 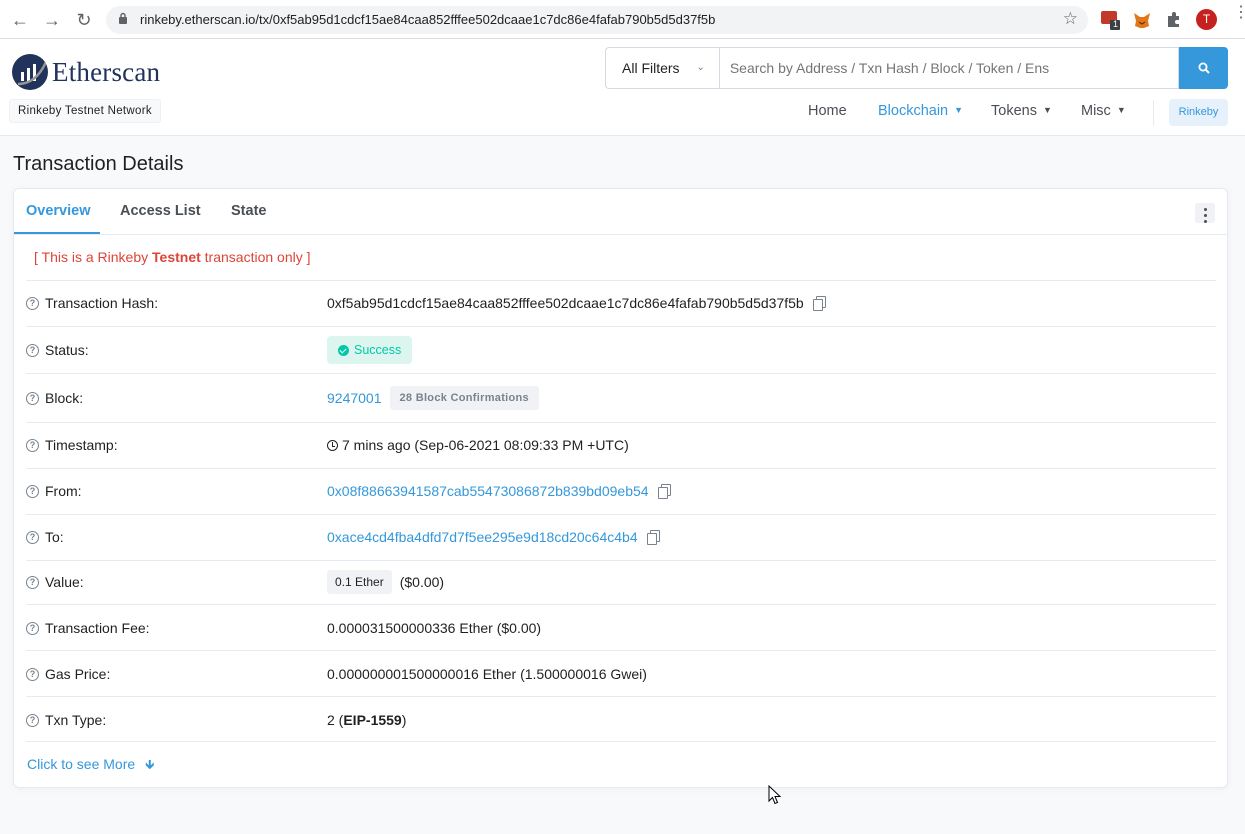 What do you see at coordinates (67, 350) in the screenshot?
I see `status-label: Status:` at bounding box center [67, 350].